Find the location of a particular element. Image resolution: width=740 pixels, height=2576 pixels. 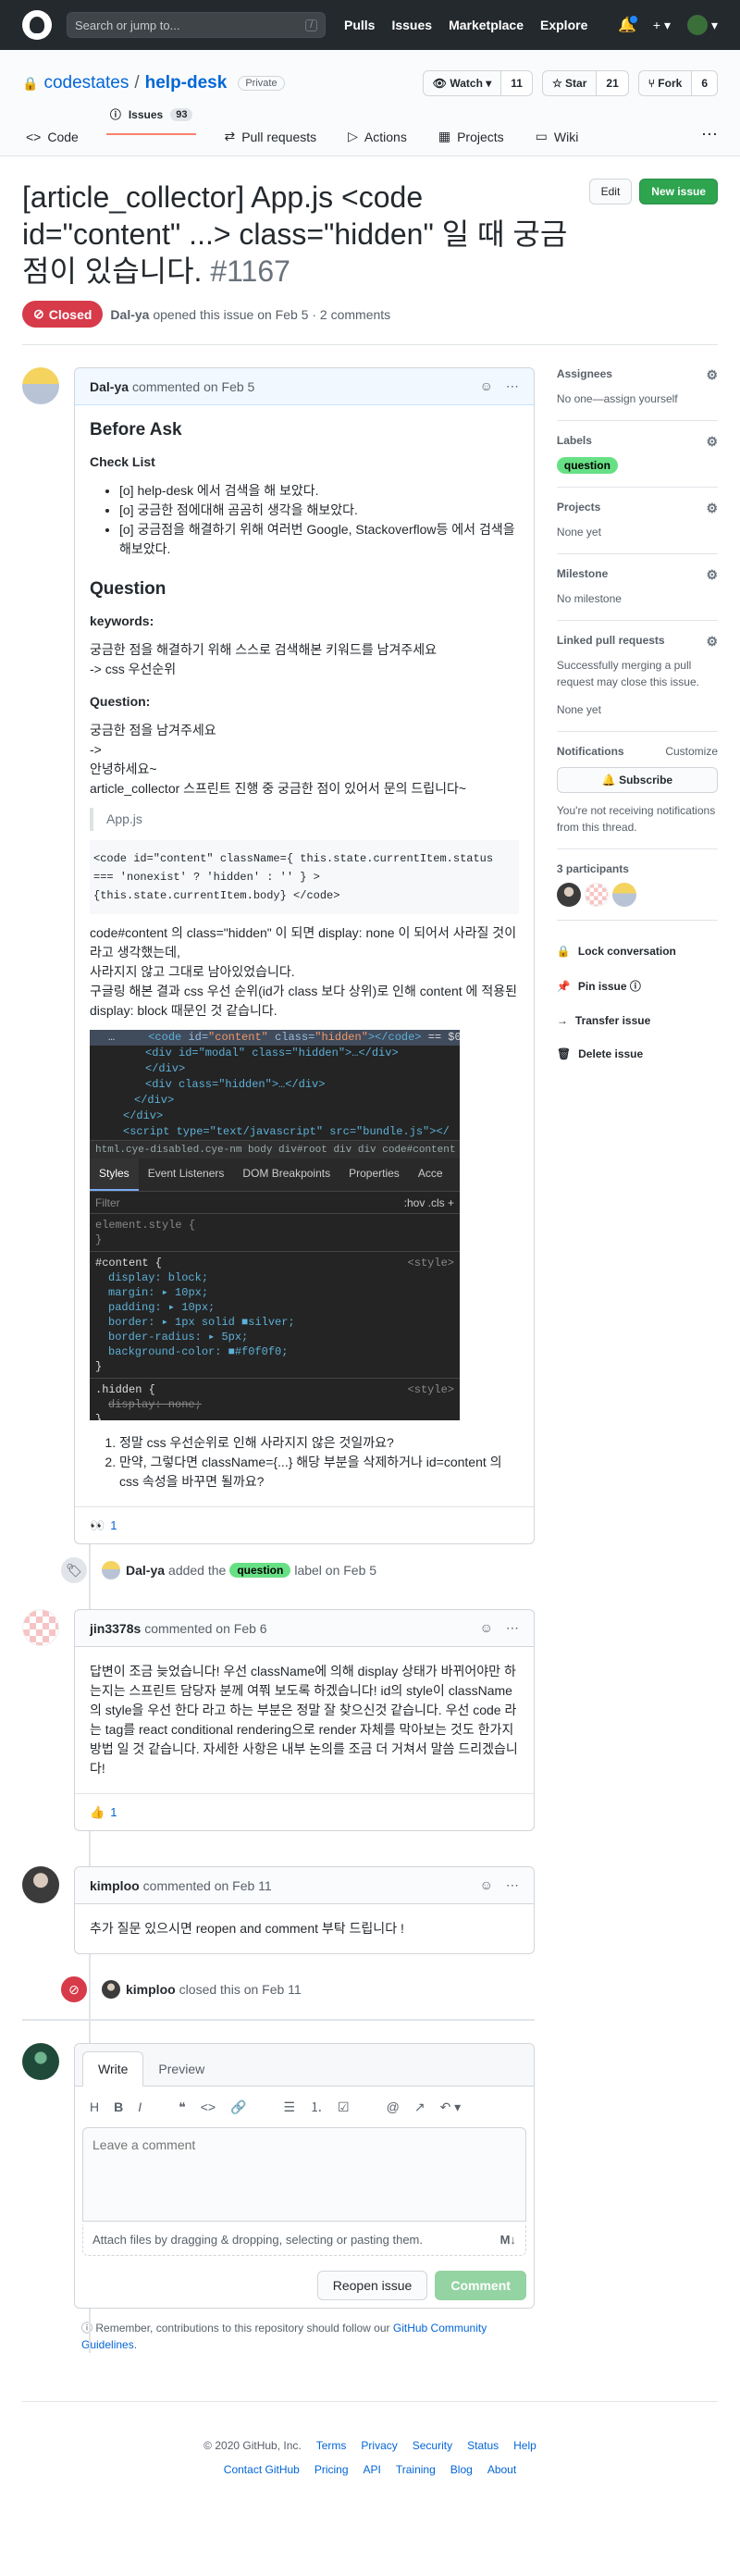

issue-author-link: Dal-ya is located at coordinates (129, 314).